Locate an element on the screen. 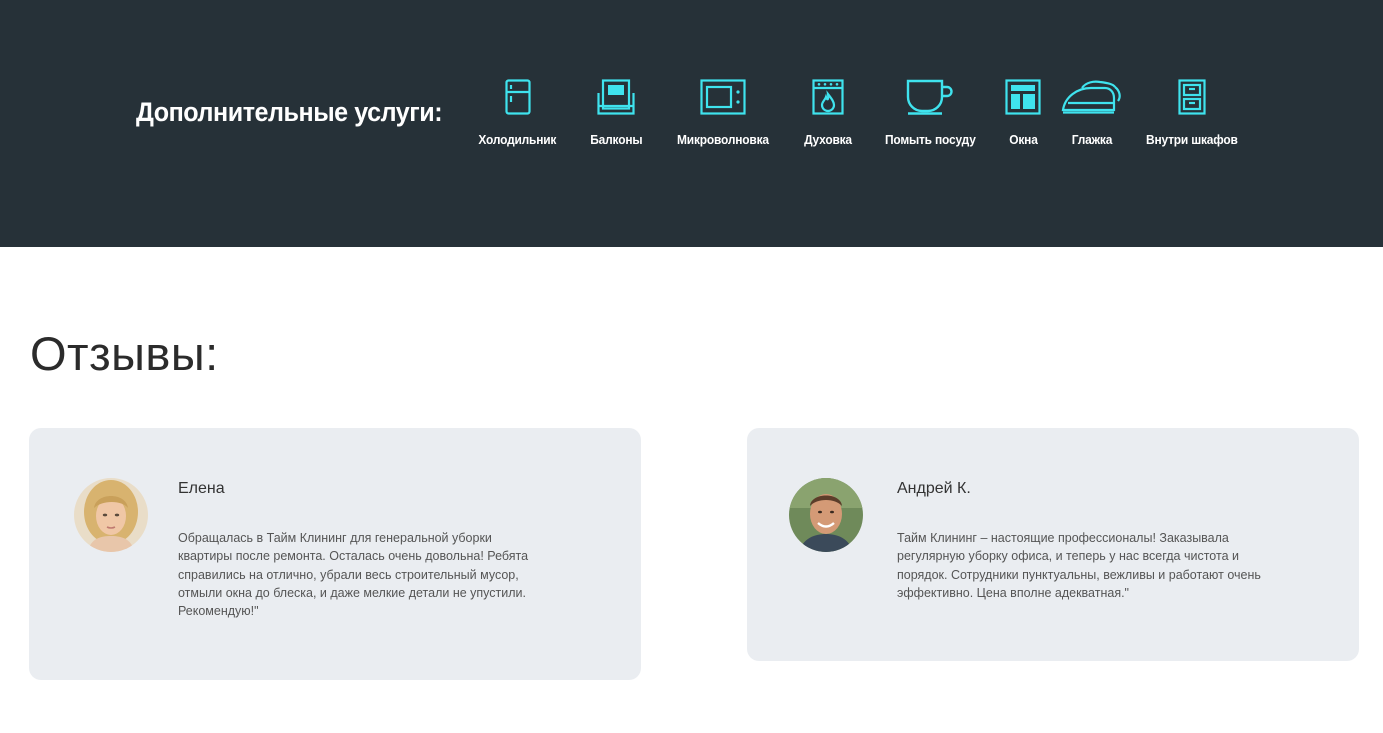  services-title: Дополнительные услуги: is located at coordinates (289, 112).